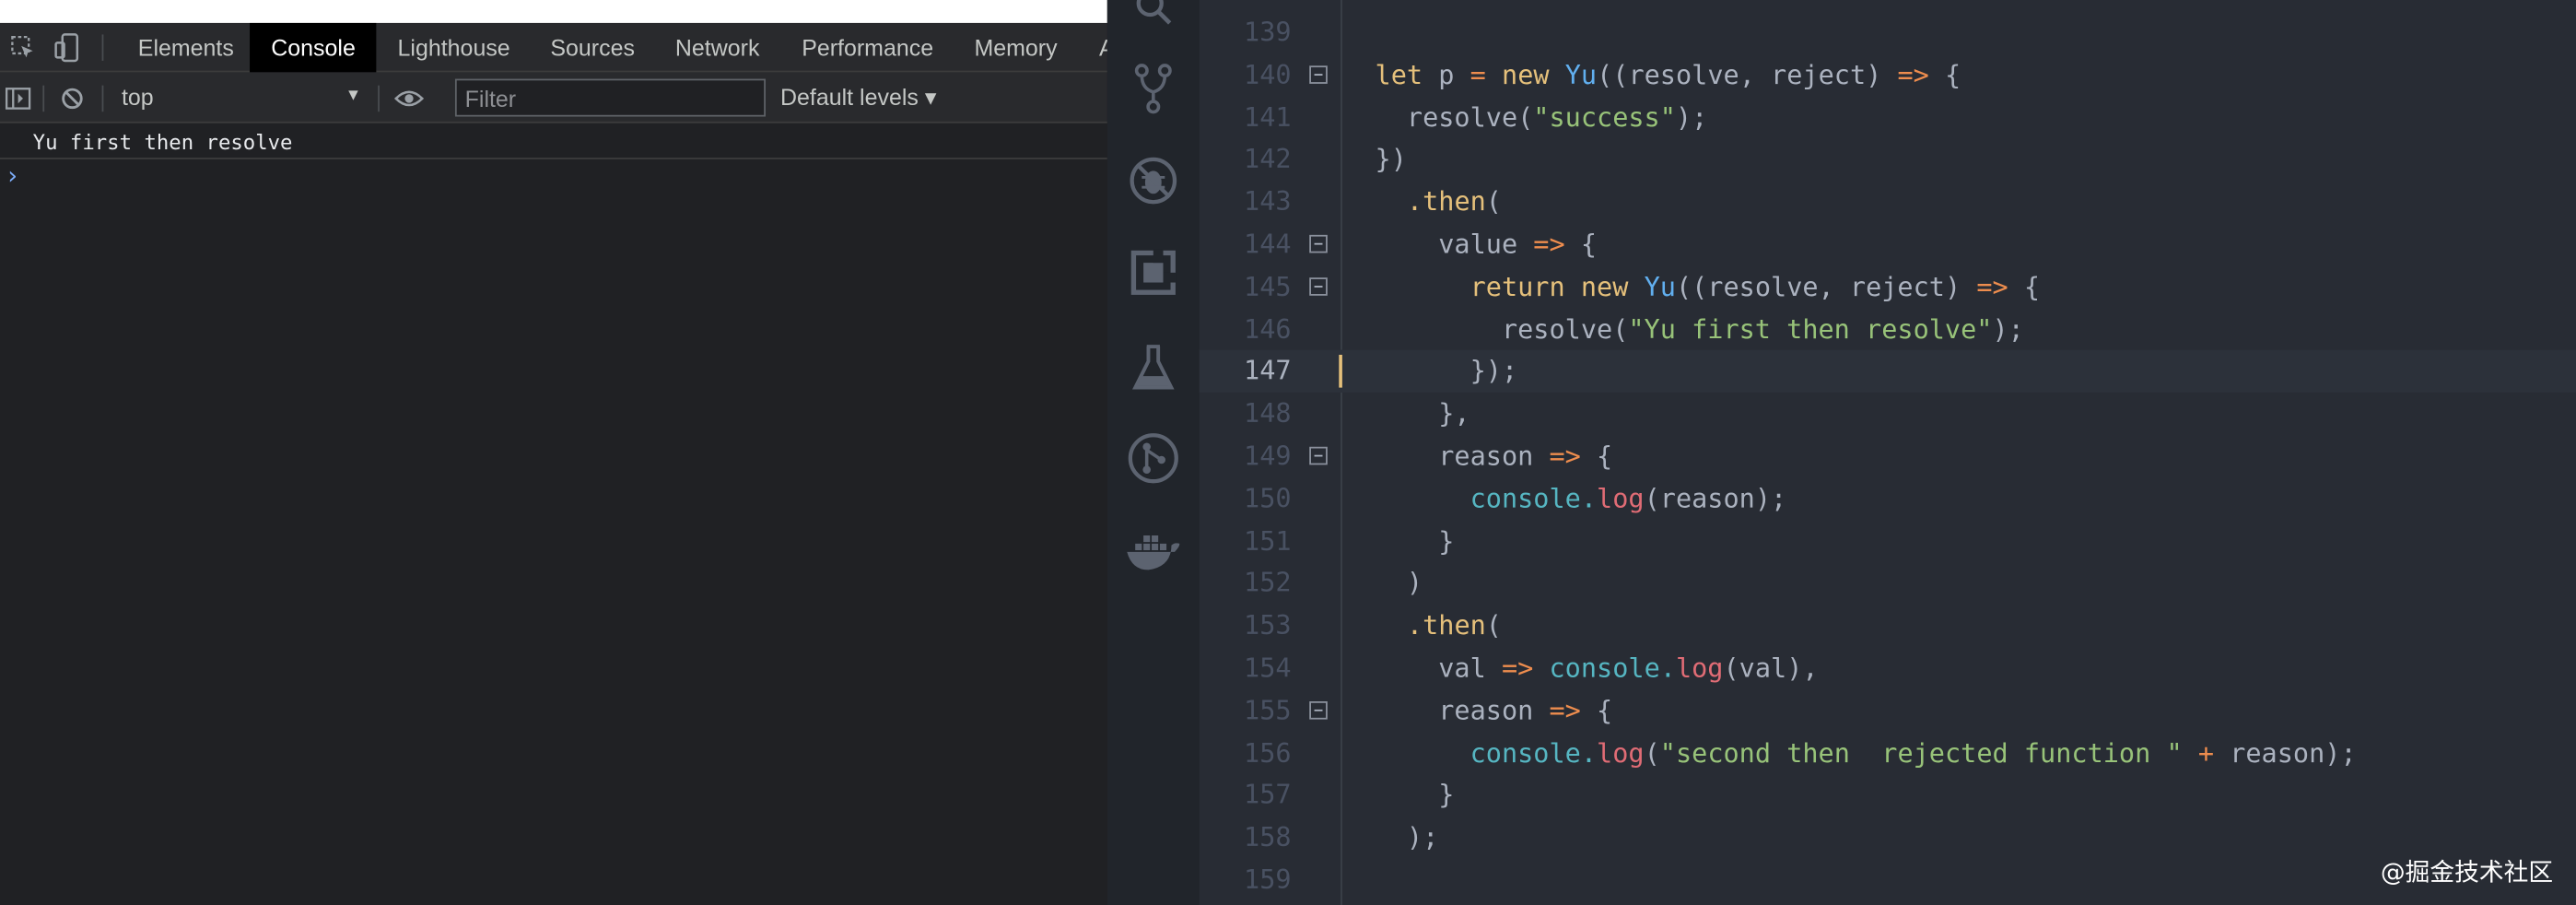 The image size is (2576, 905). Describe the element at coordinates (1888, 32) in the screenshot. I see `code-line: 139` at that location.